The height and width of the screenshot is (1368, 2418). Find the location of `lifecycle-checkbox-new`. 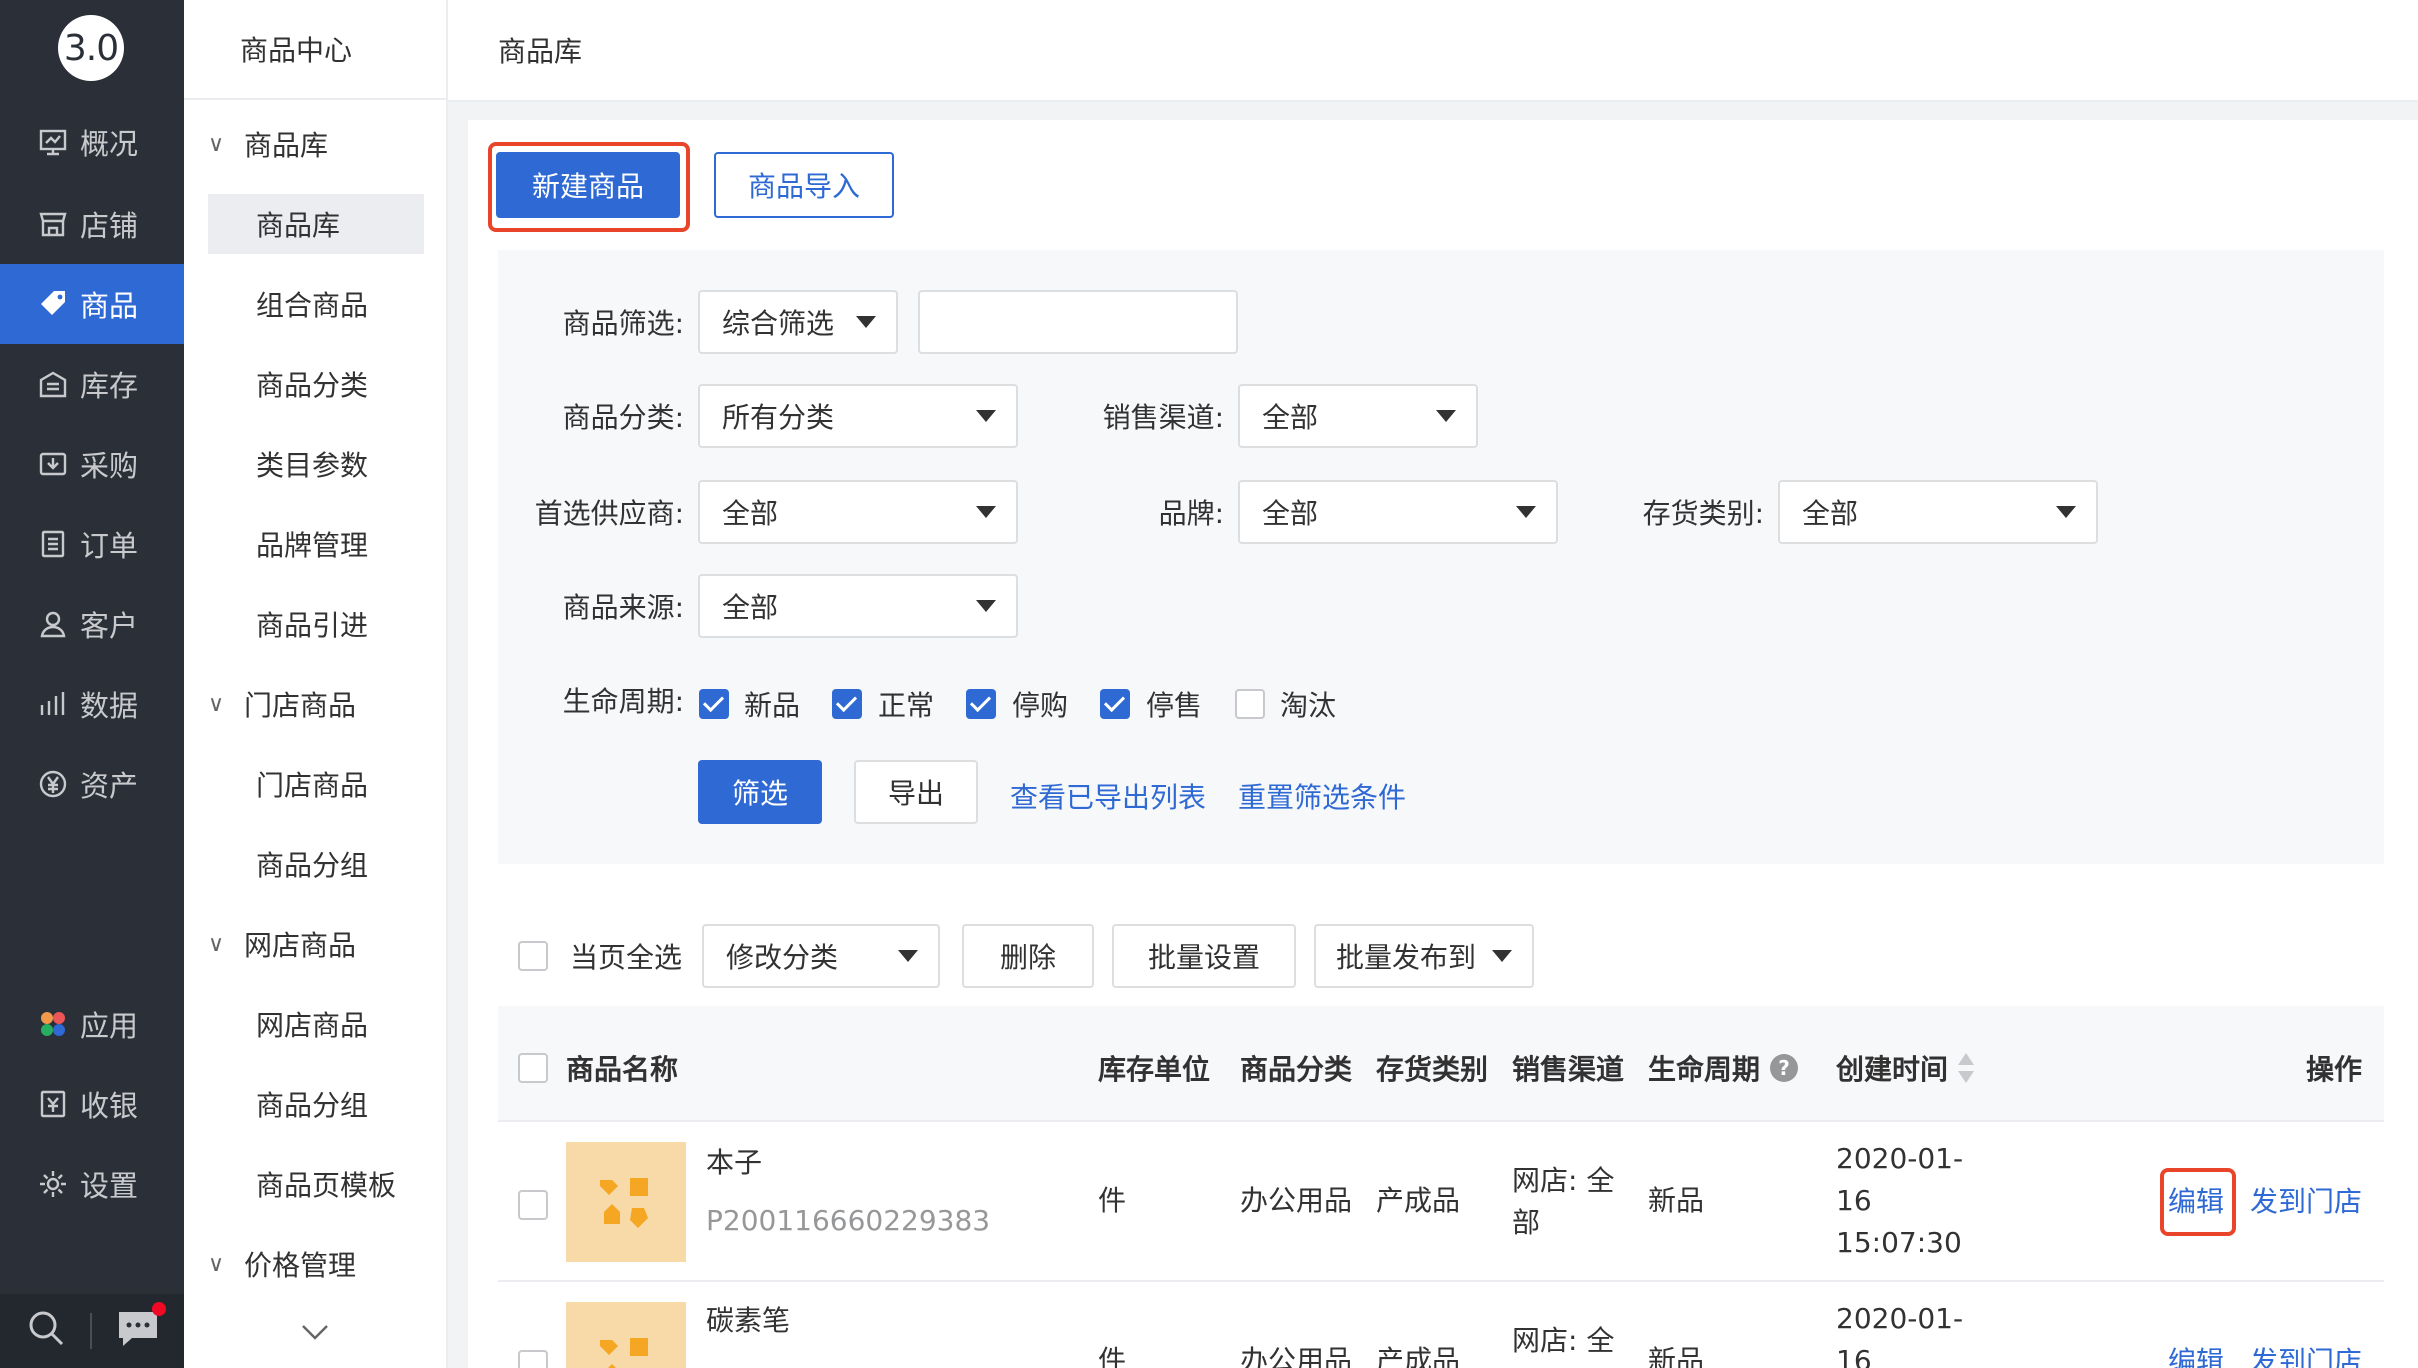

lifecycle-checkbox-new is located at coordinates (714, 704).